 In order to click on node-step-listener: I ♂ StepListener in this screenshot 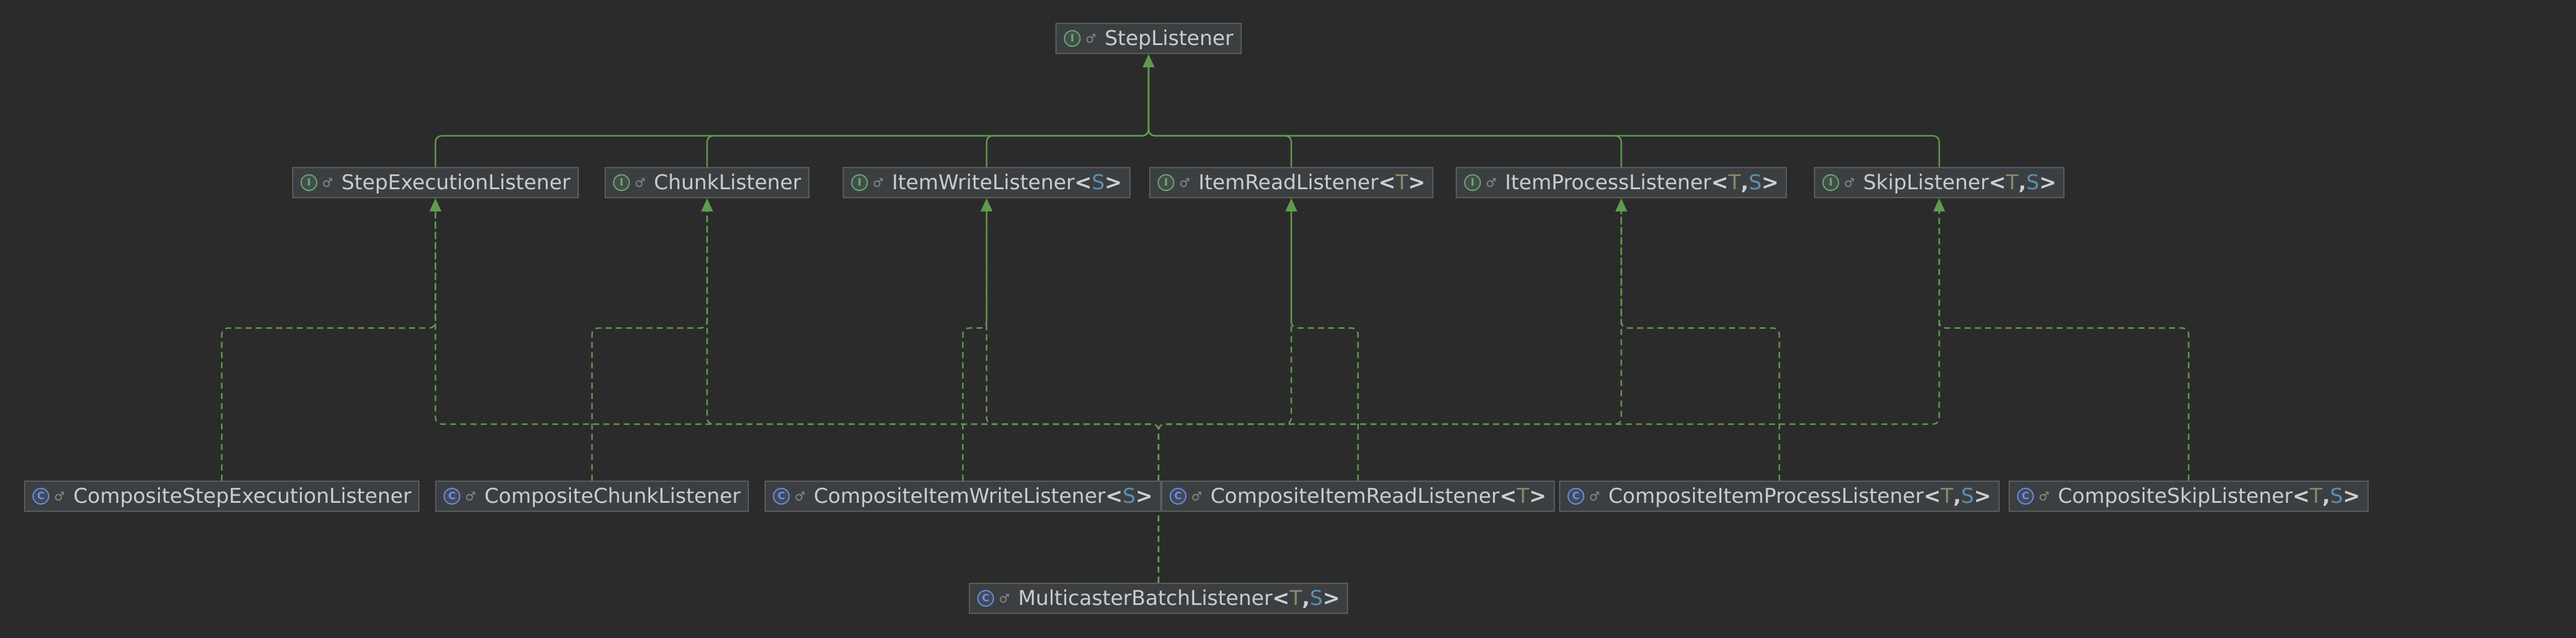, I will do `click(1148, 38)`.